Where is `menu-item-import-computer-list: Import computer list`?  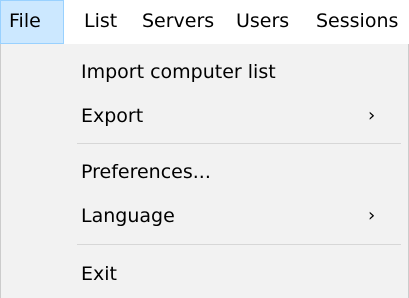 menu-item-import-computer-list: Import computer list is located at coordinates (204, 72).